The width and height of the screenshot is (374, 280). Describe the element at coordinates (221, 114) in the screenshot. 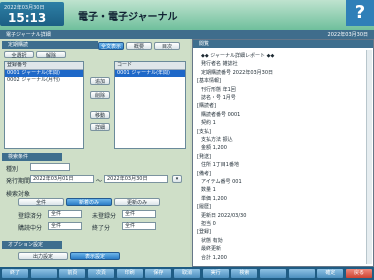

I see `preview-line: 購読者番号 0001` at that location.